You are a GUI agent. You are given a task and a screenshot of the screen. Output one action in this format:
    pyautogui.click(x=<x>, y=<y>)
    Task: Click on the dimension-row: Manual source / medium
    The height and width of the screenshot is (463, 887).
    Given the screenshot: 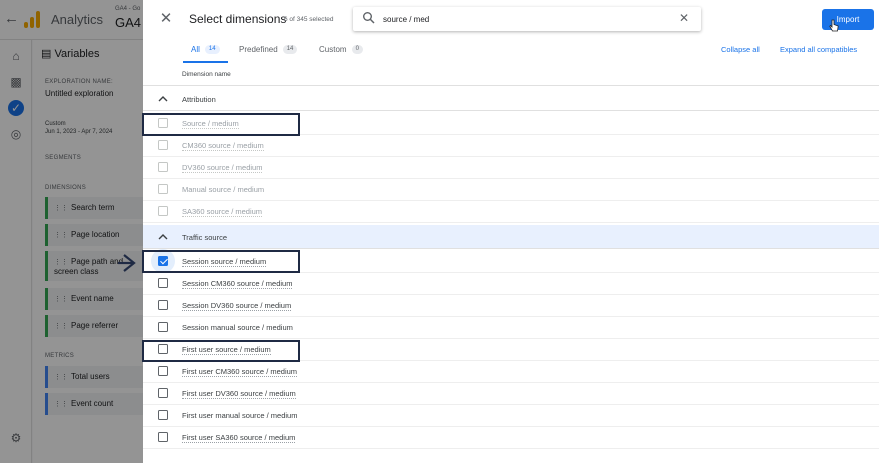 What is the action you would take?
    pyautogui.click(x=511, y=190)
    